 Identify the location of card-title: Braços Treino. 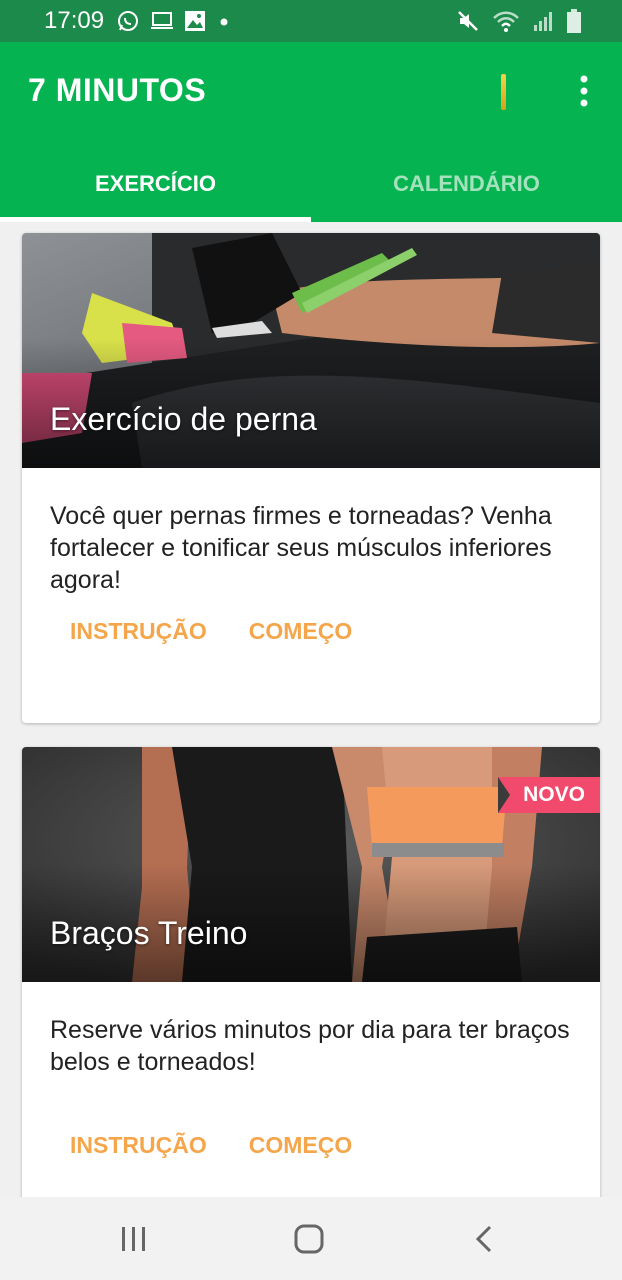
(149, 933).